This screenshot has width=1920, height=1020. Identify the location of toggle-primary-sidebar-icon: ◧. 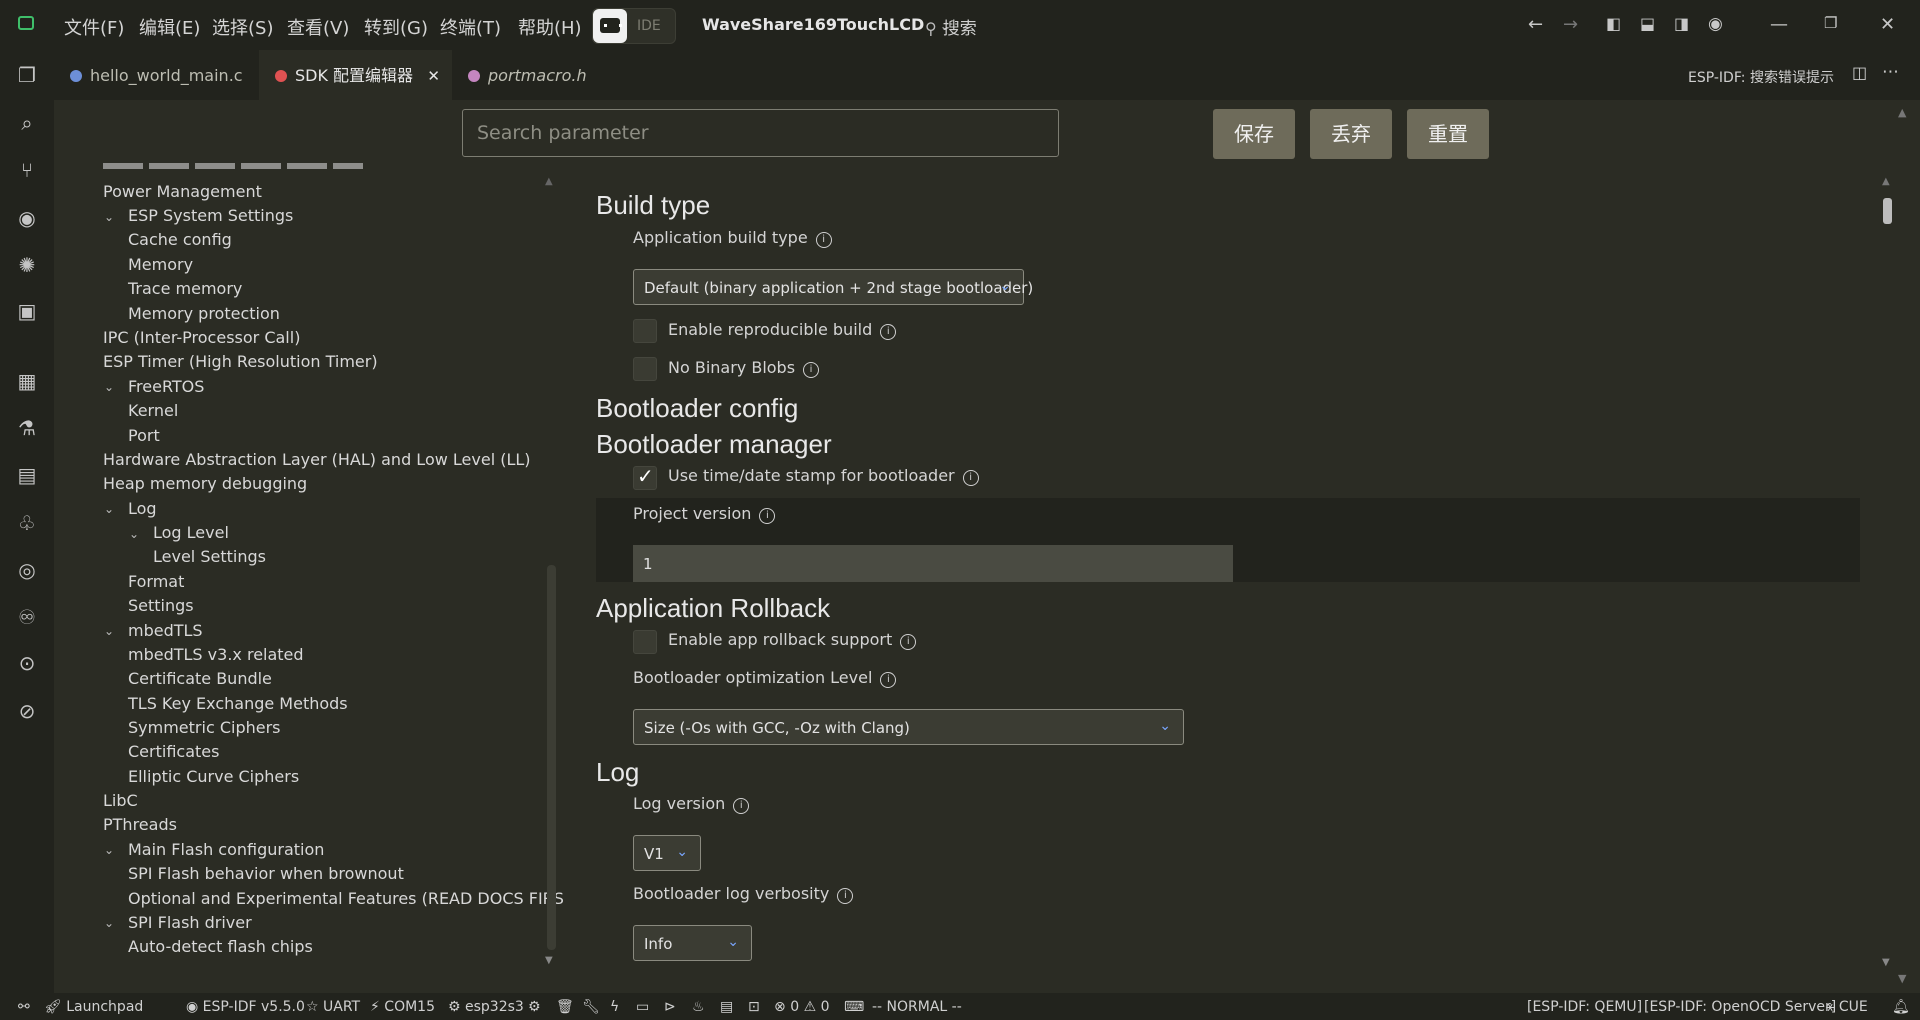
(1613, 23).